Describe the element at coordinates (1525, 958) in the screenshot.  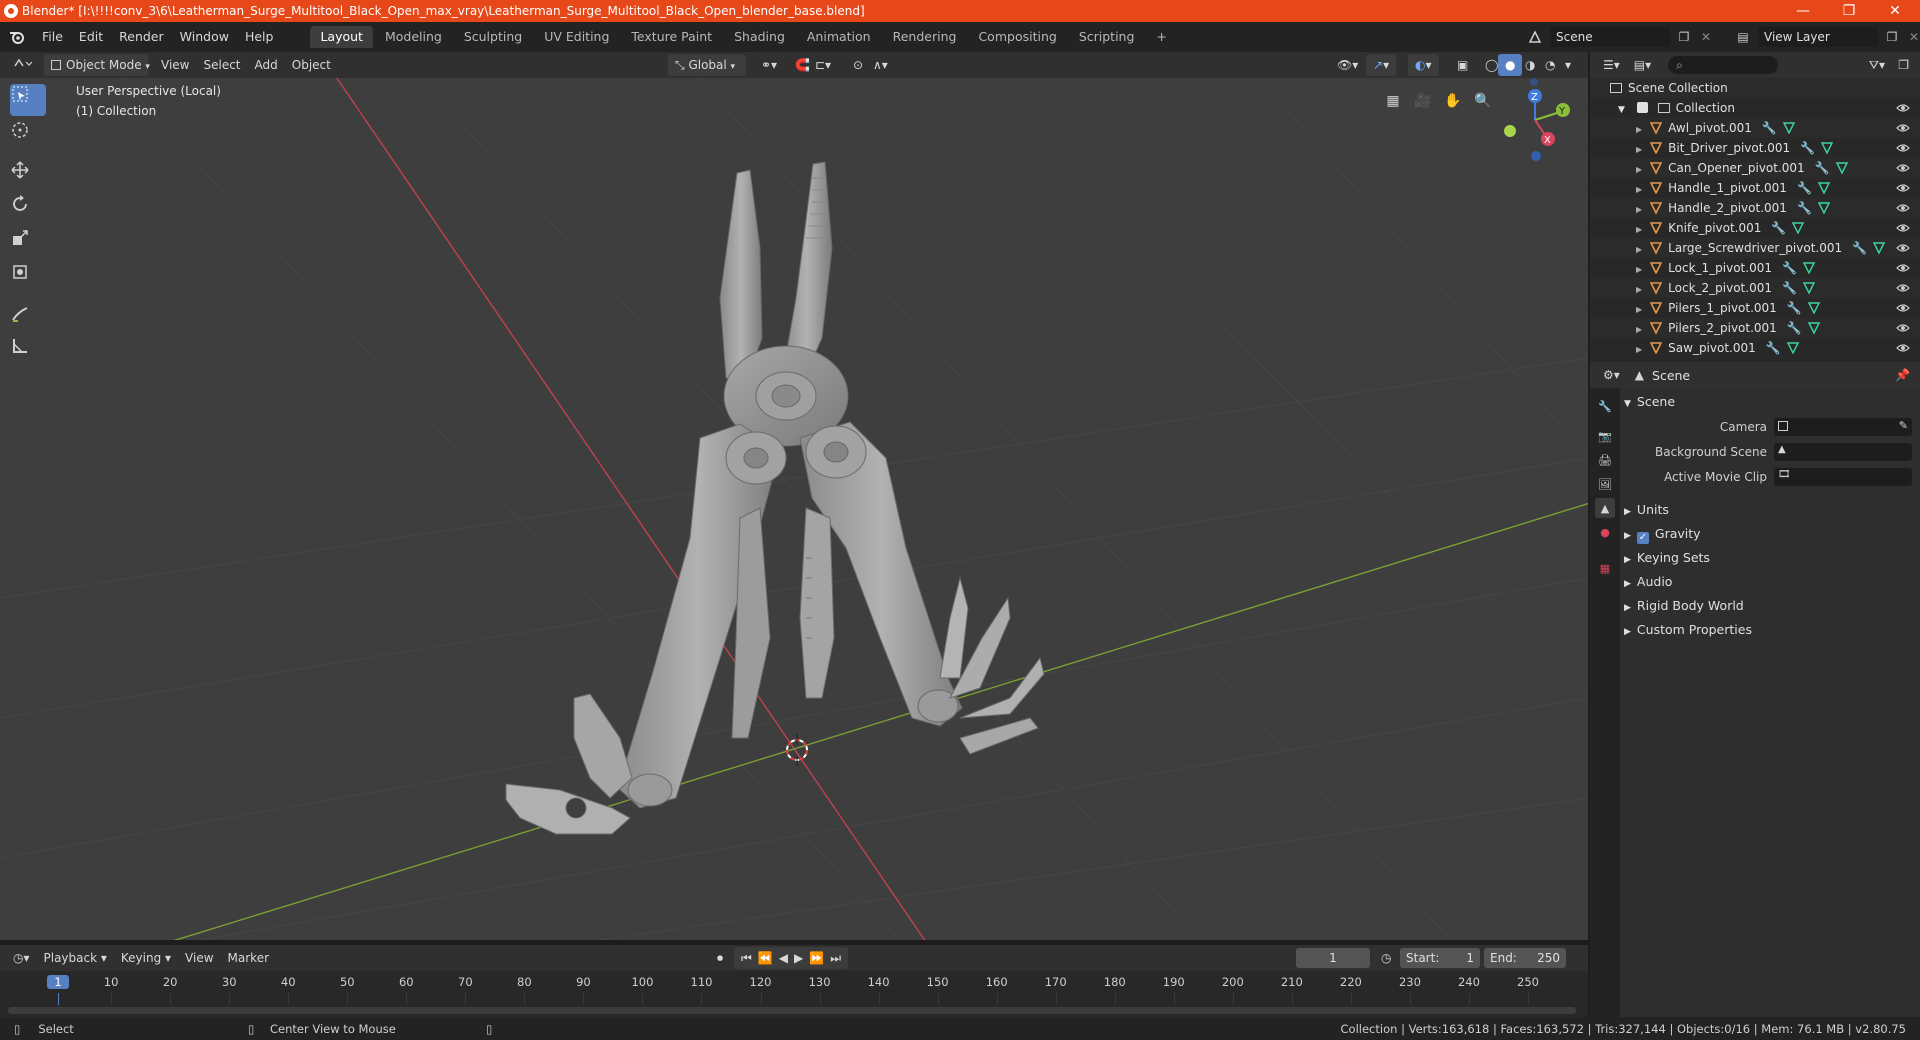
I see `end-frame-field: End: 250` at that location.